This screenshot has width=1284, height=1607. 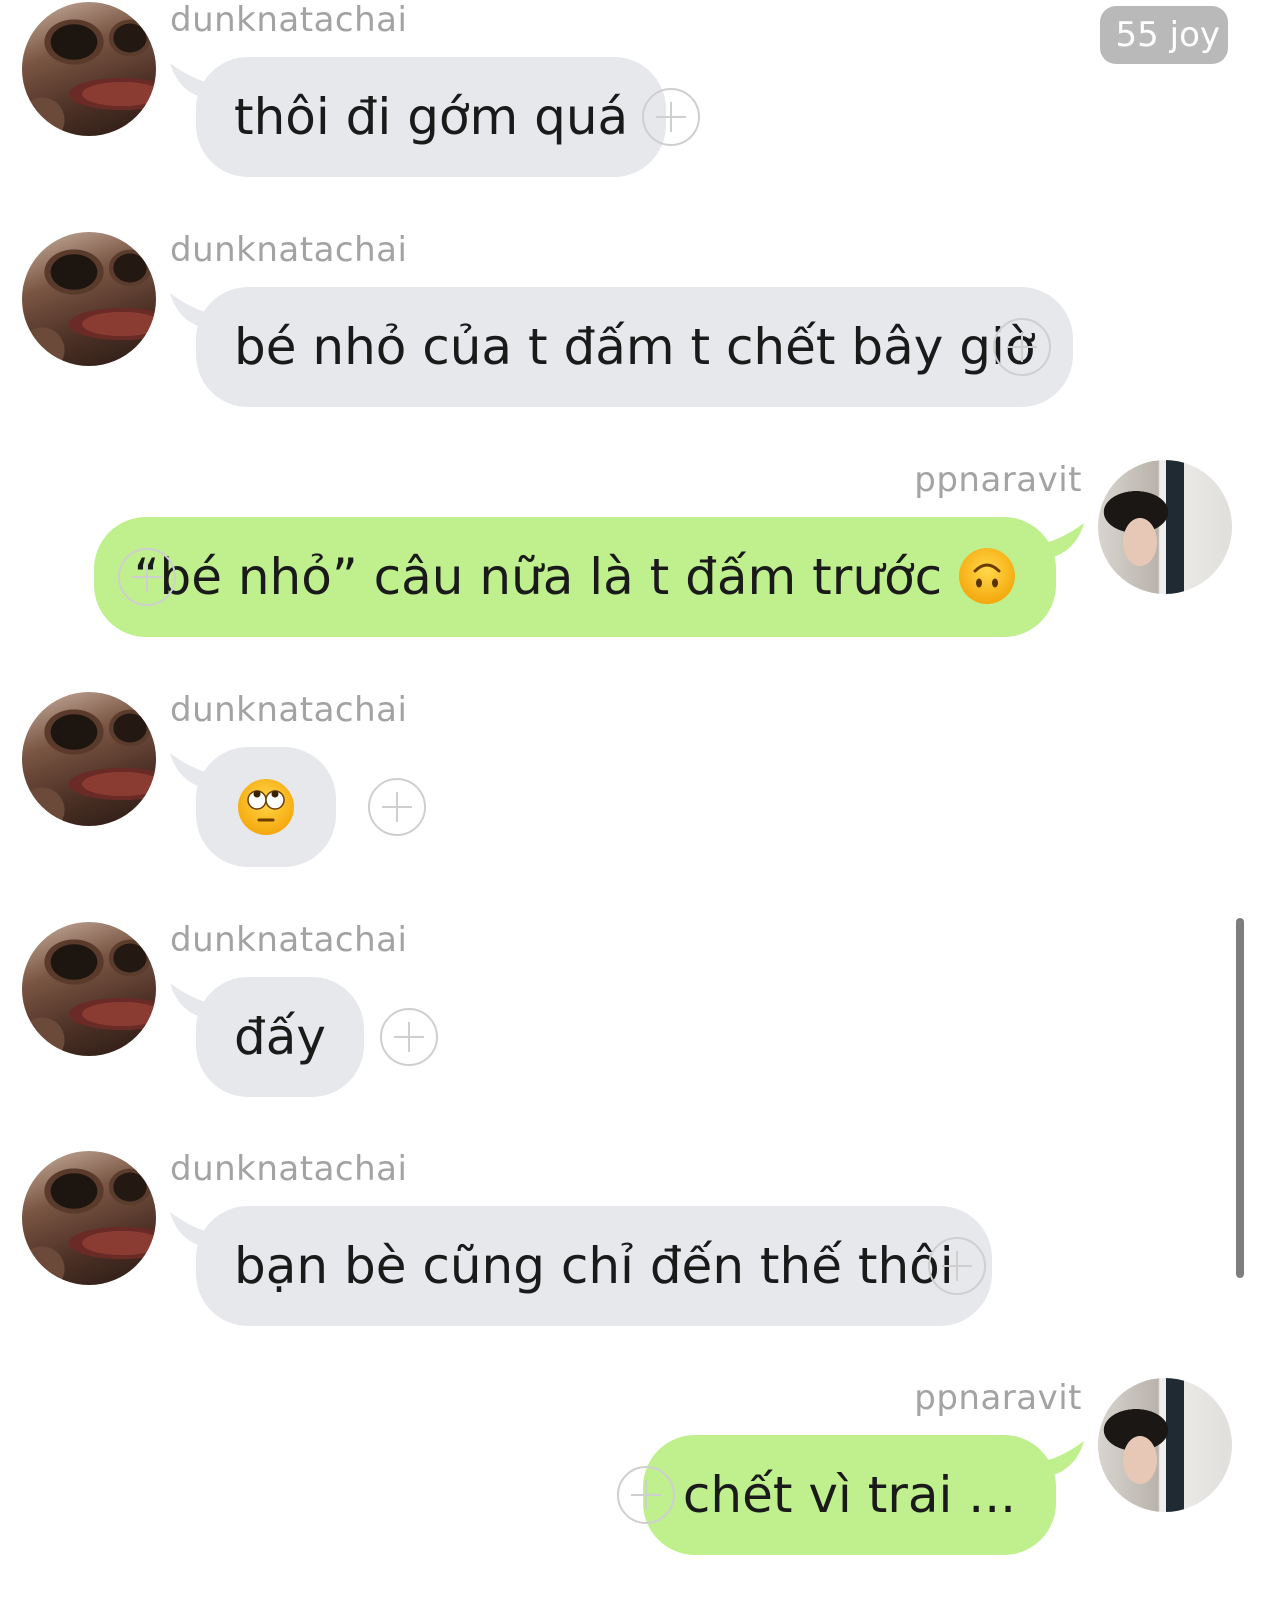 I want to click on message-text: đấy, so click(x=280, y=1037).